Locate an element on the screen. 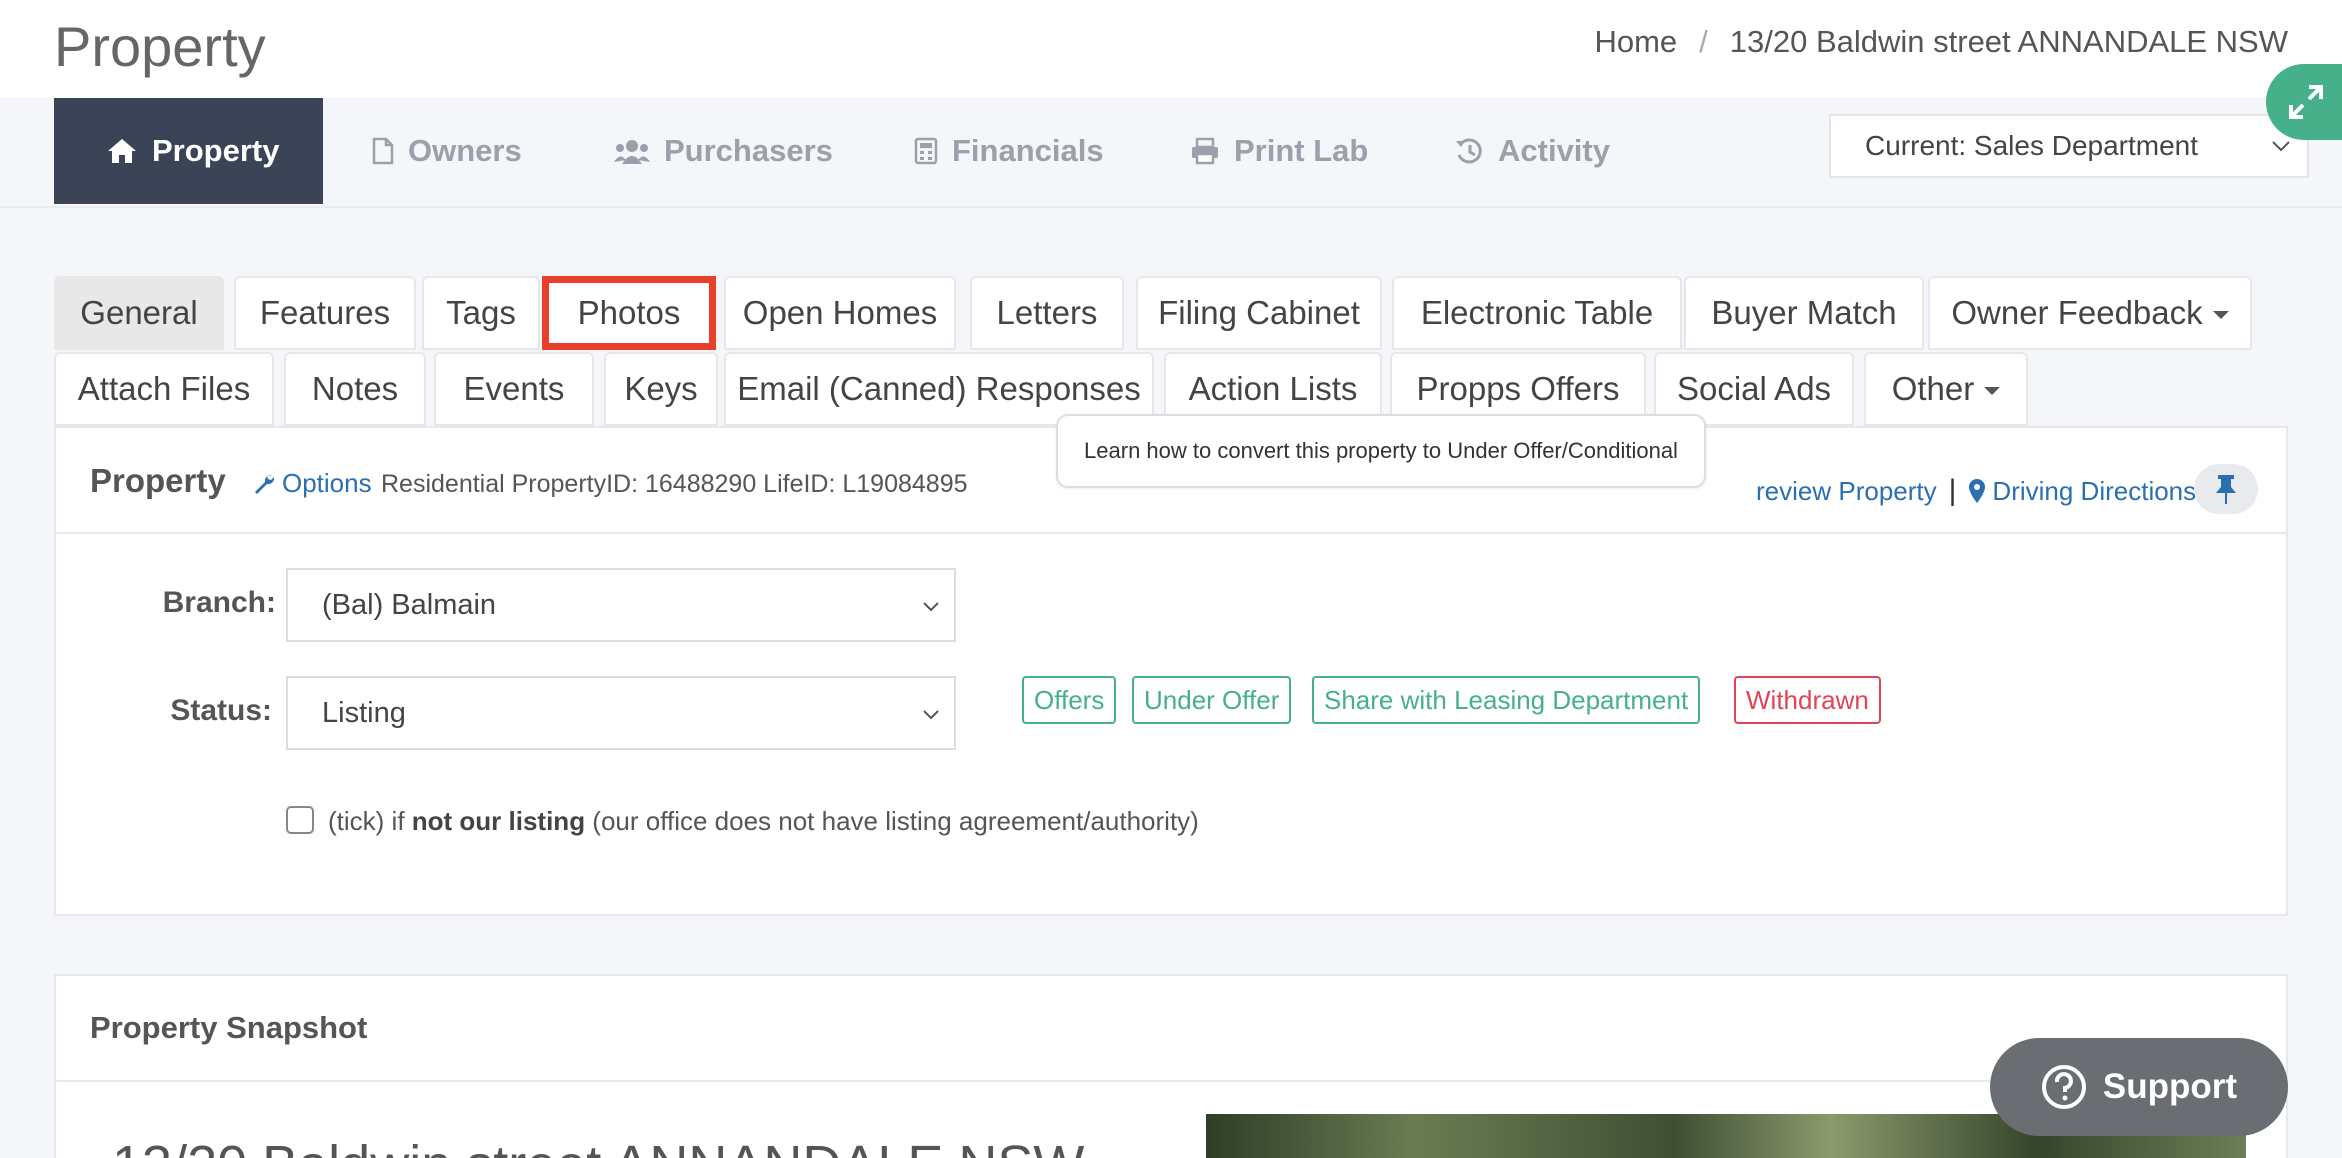 This screenshot has width=2342, height=1158. nav-tab-label: Print Lab is located at coordinates (1301, 150).